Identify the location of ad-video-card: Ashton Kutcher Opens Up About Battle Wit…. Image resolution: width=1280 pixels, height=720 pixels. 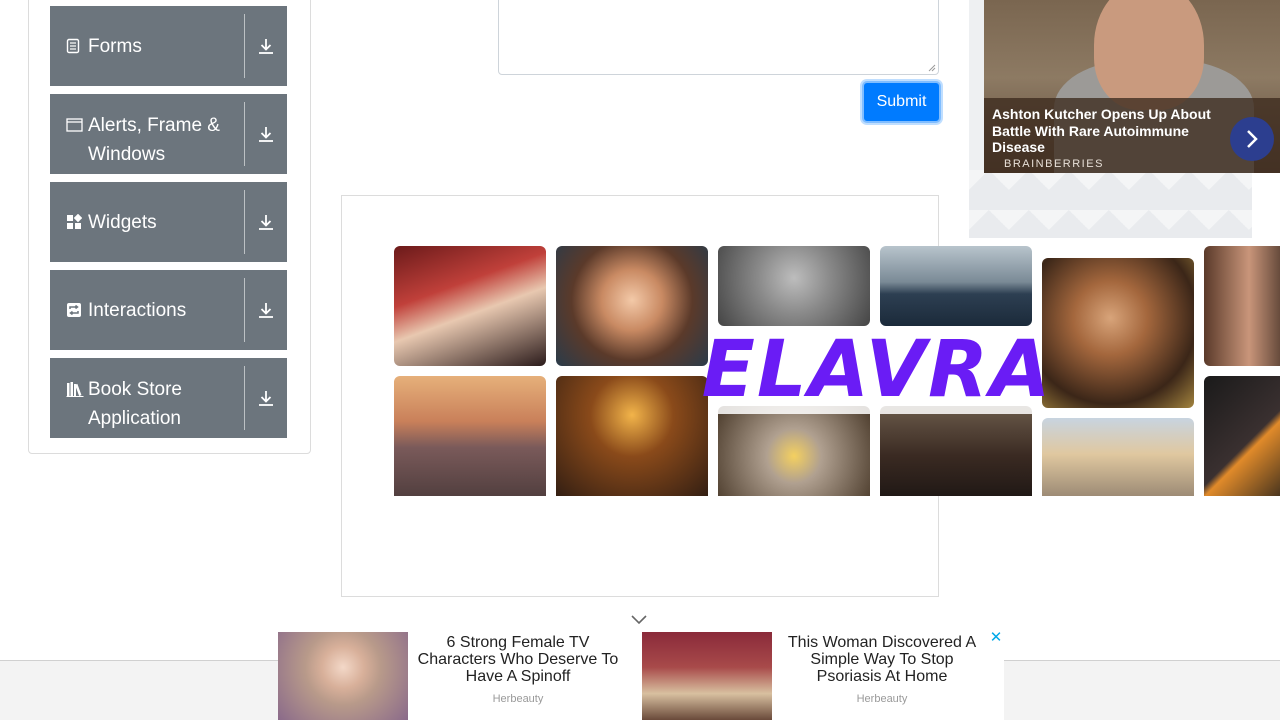
(1132, 86).